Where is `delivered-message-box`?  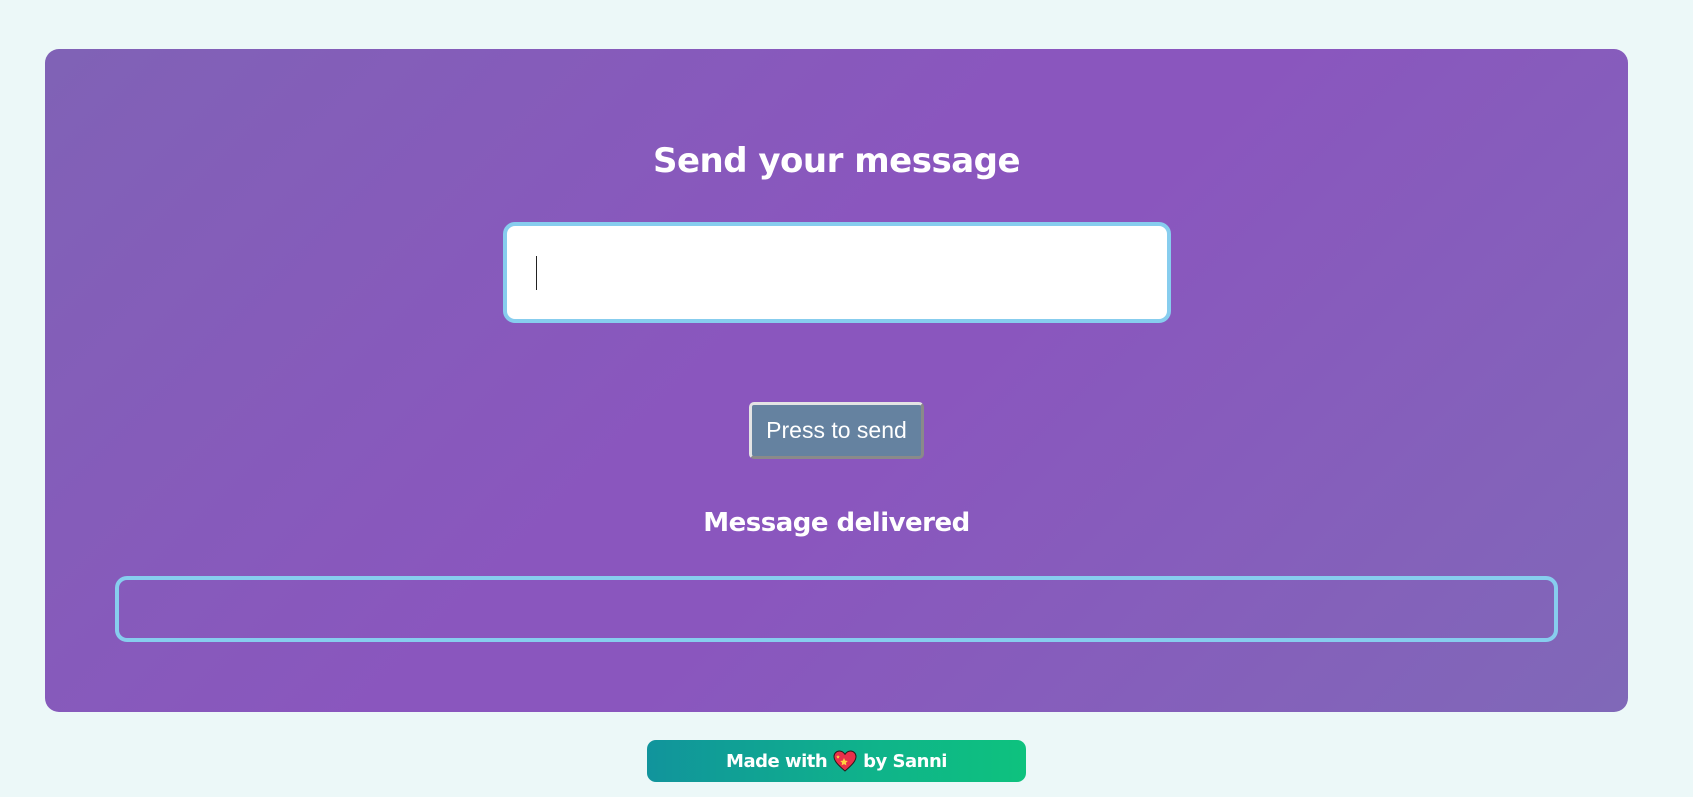
delivered-message-box is located at coordinates (836, 609).